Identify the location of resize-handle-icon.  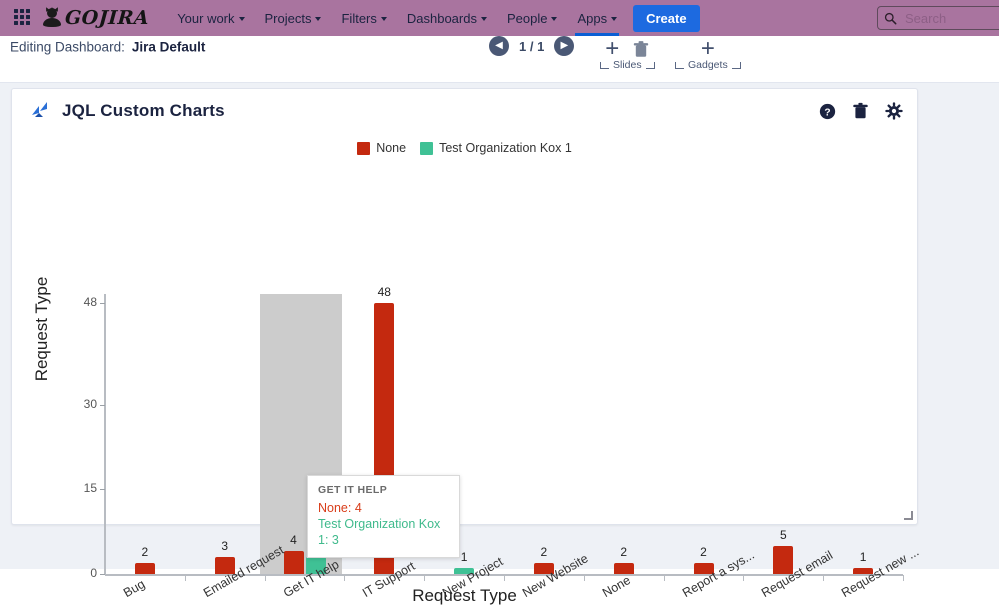
(908, 515).